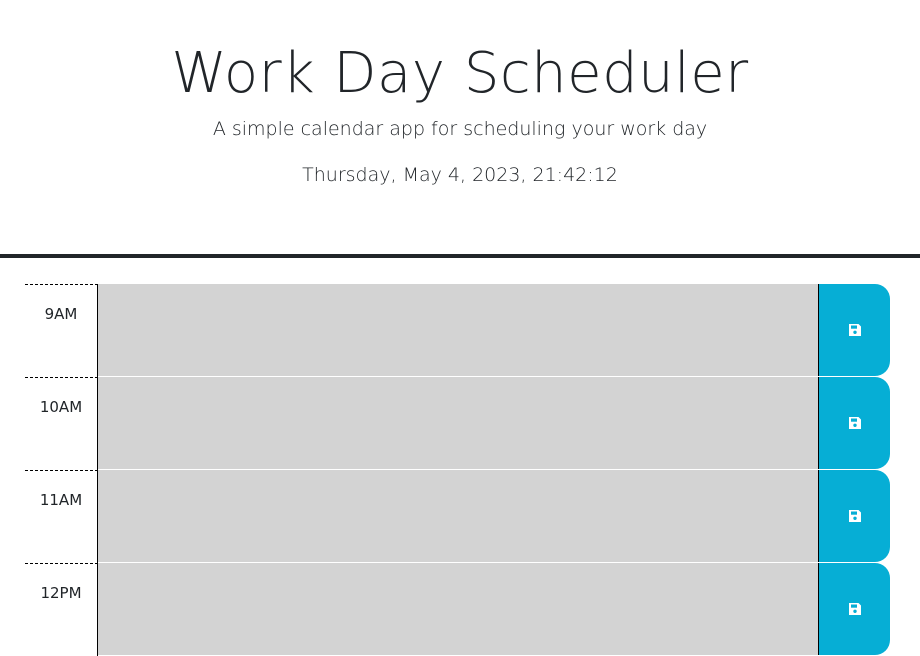 This screenshot has height=656, width=920. What do you see at coordinates (460, 256) in the screenshot?
I see `header-divider` at bounding box center [460, 256].